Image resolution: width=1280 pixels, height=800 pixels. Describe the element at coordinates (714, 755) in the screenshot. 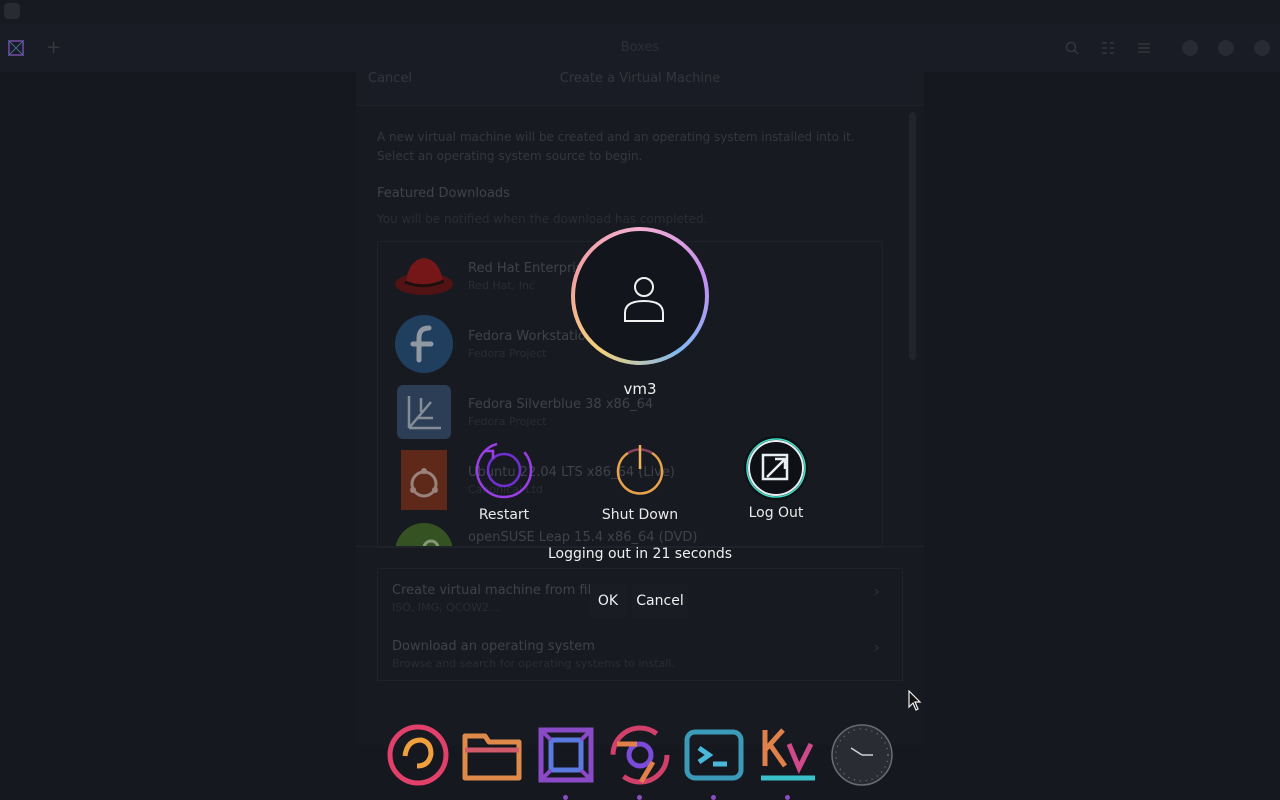

I see `terminal-icon` at that location.